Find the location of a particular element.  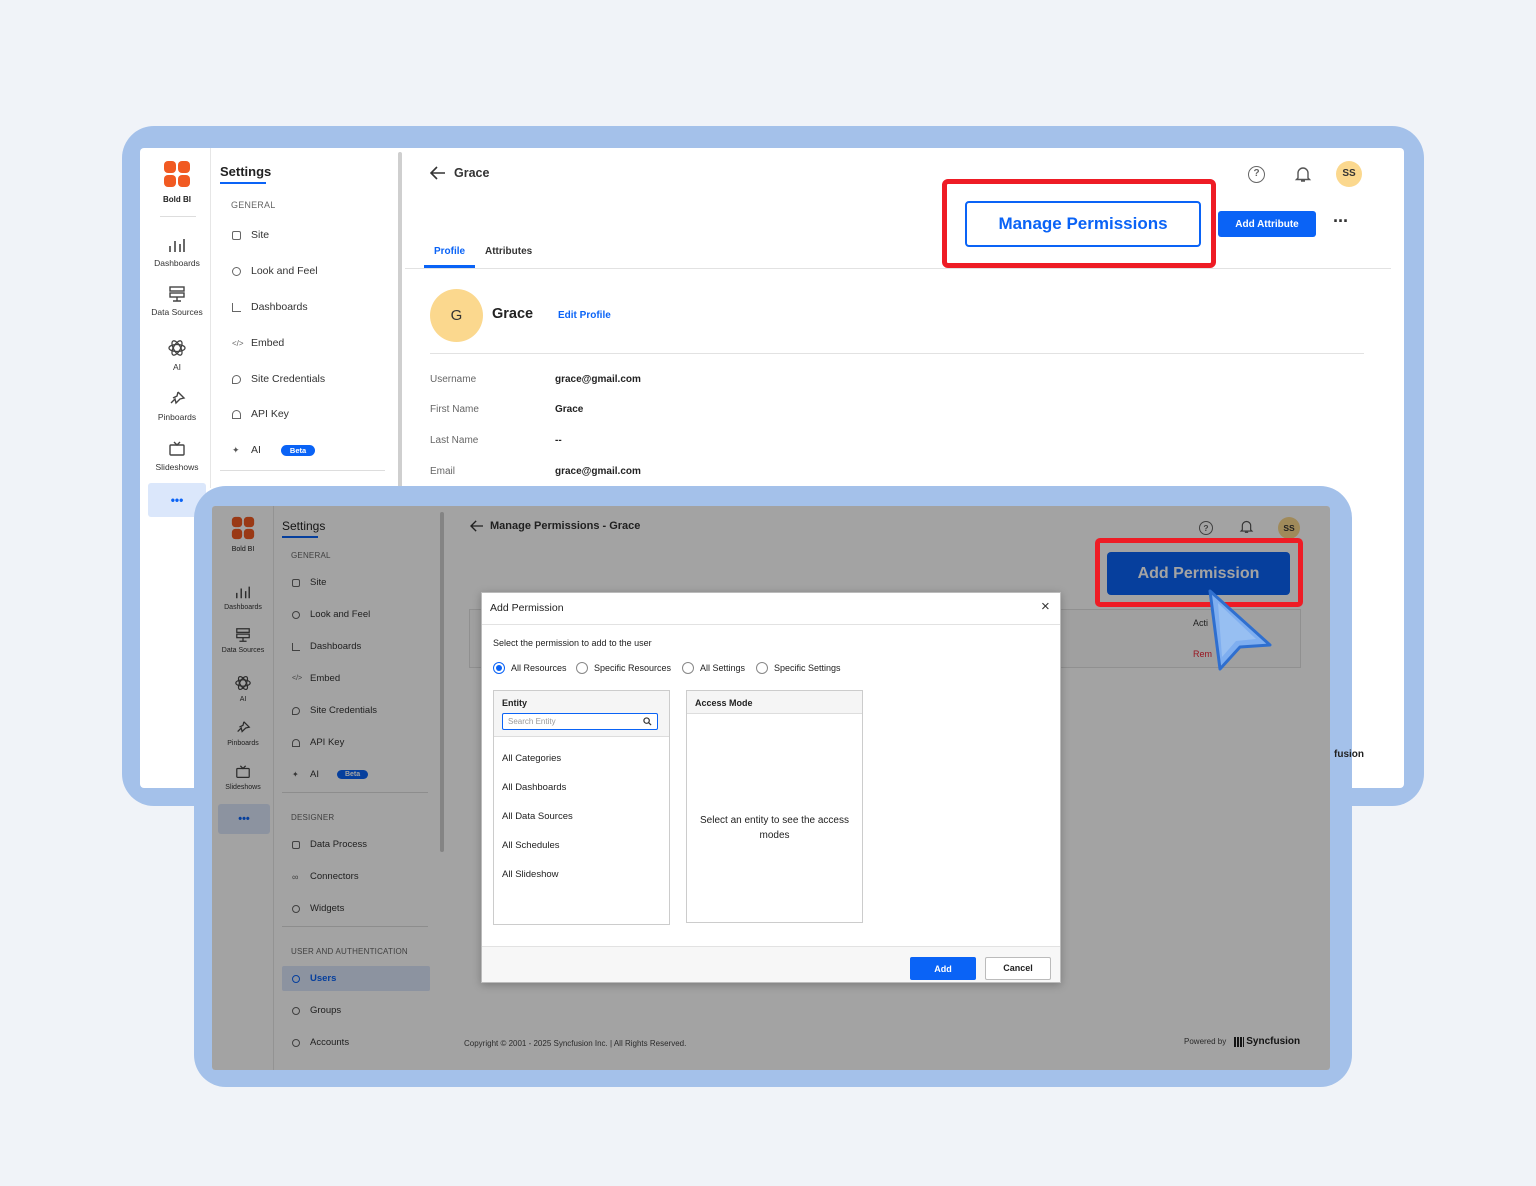

help-icon: ? is located at coordinates (1256, 173).